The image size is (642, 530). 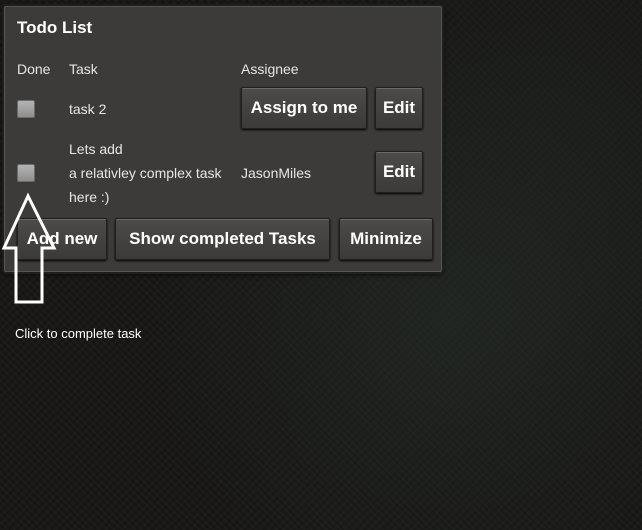 I want to click on task-title: task 2, so click(x=88, y=109).